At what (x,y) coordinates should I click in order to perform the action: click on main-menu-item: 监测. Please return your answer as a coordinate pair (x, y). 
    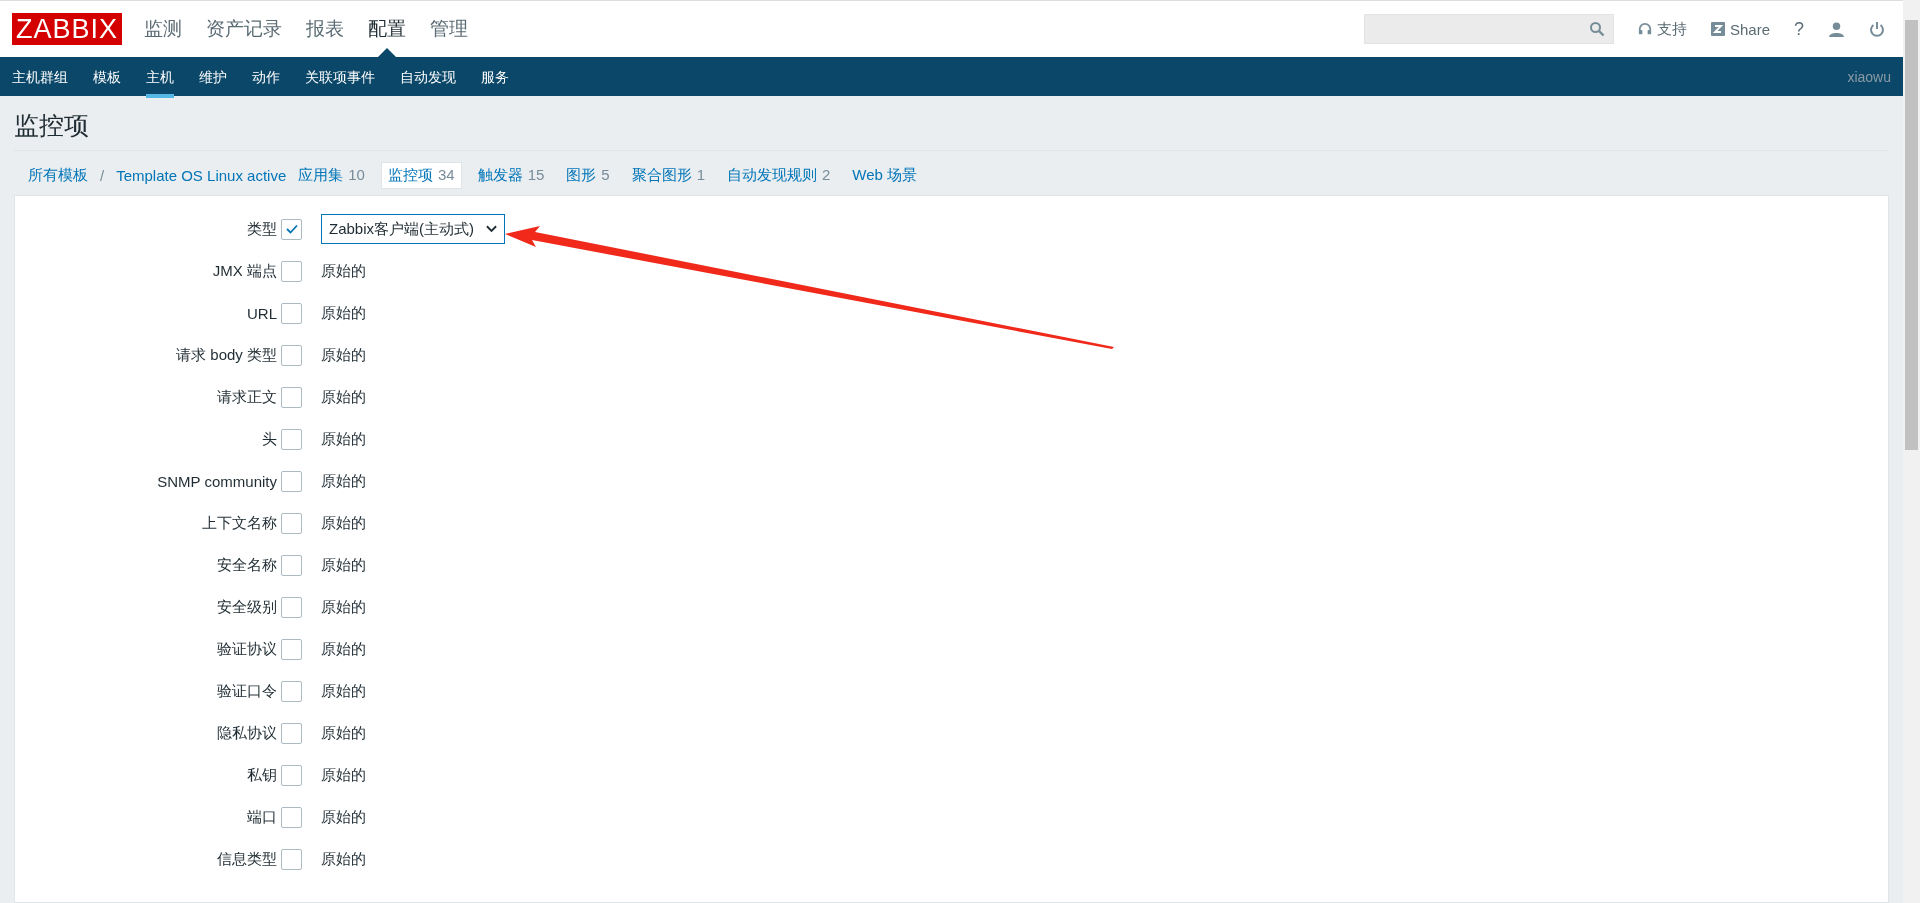
    Looking at the image, I should click on (163, 29).